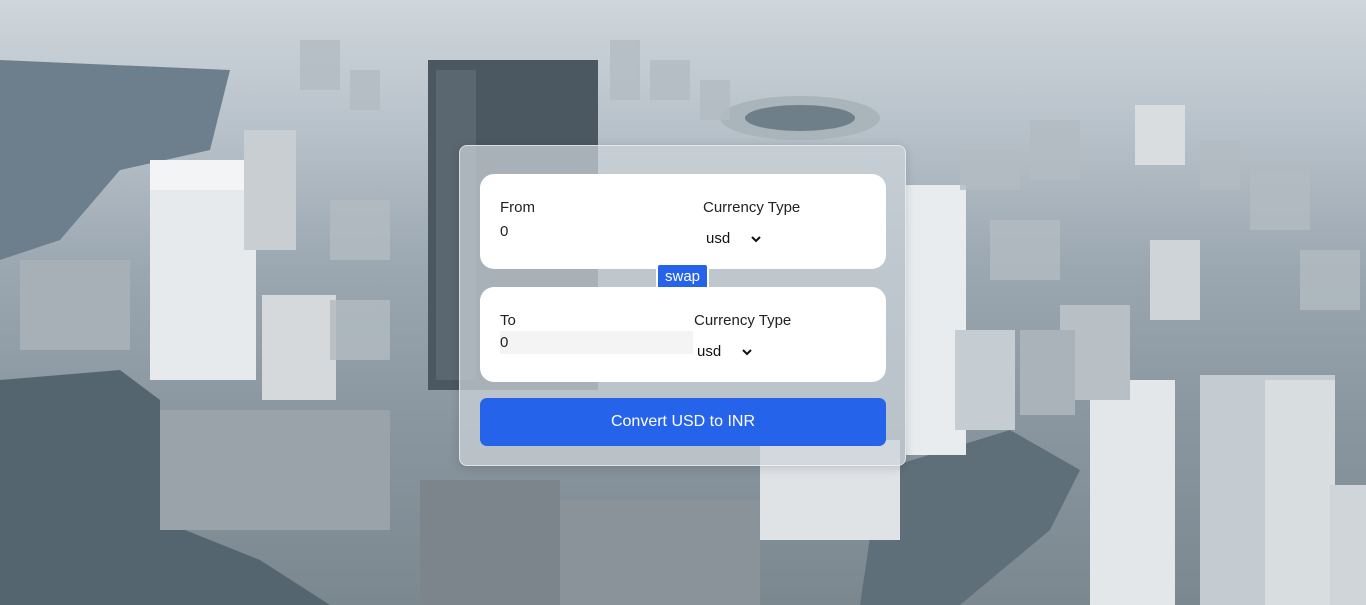 This screenshot has height=605, width=1366. I want to click on from-amount-input: 0, so click(504, 231).